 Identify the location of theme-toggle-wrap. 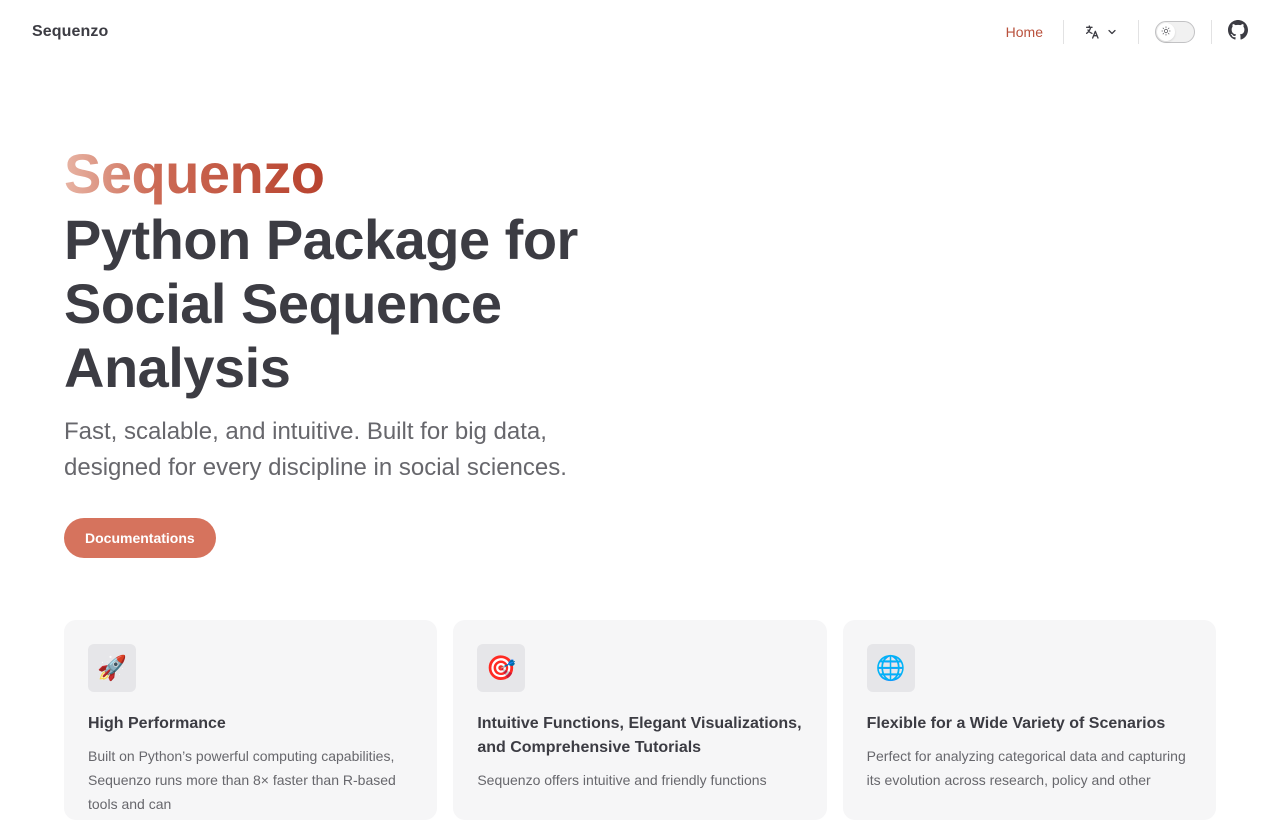
(1175, 32).